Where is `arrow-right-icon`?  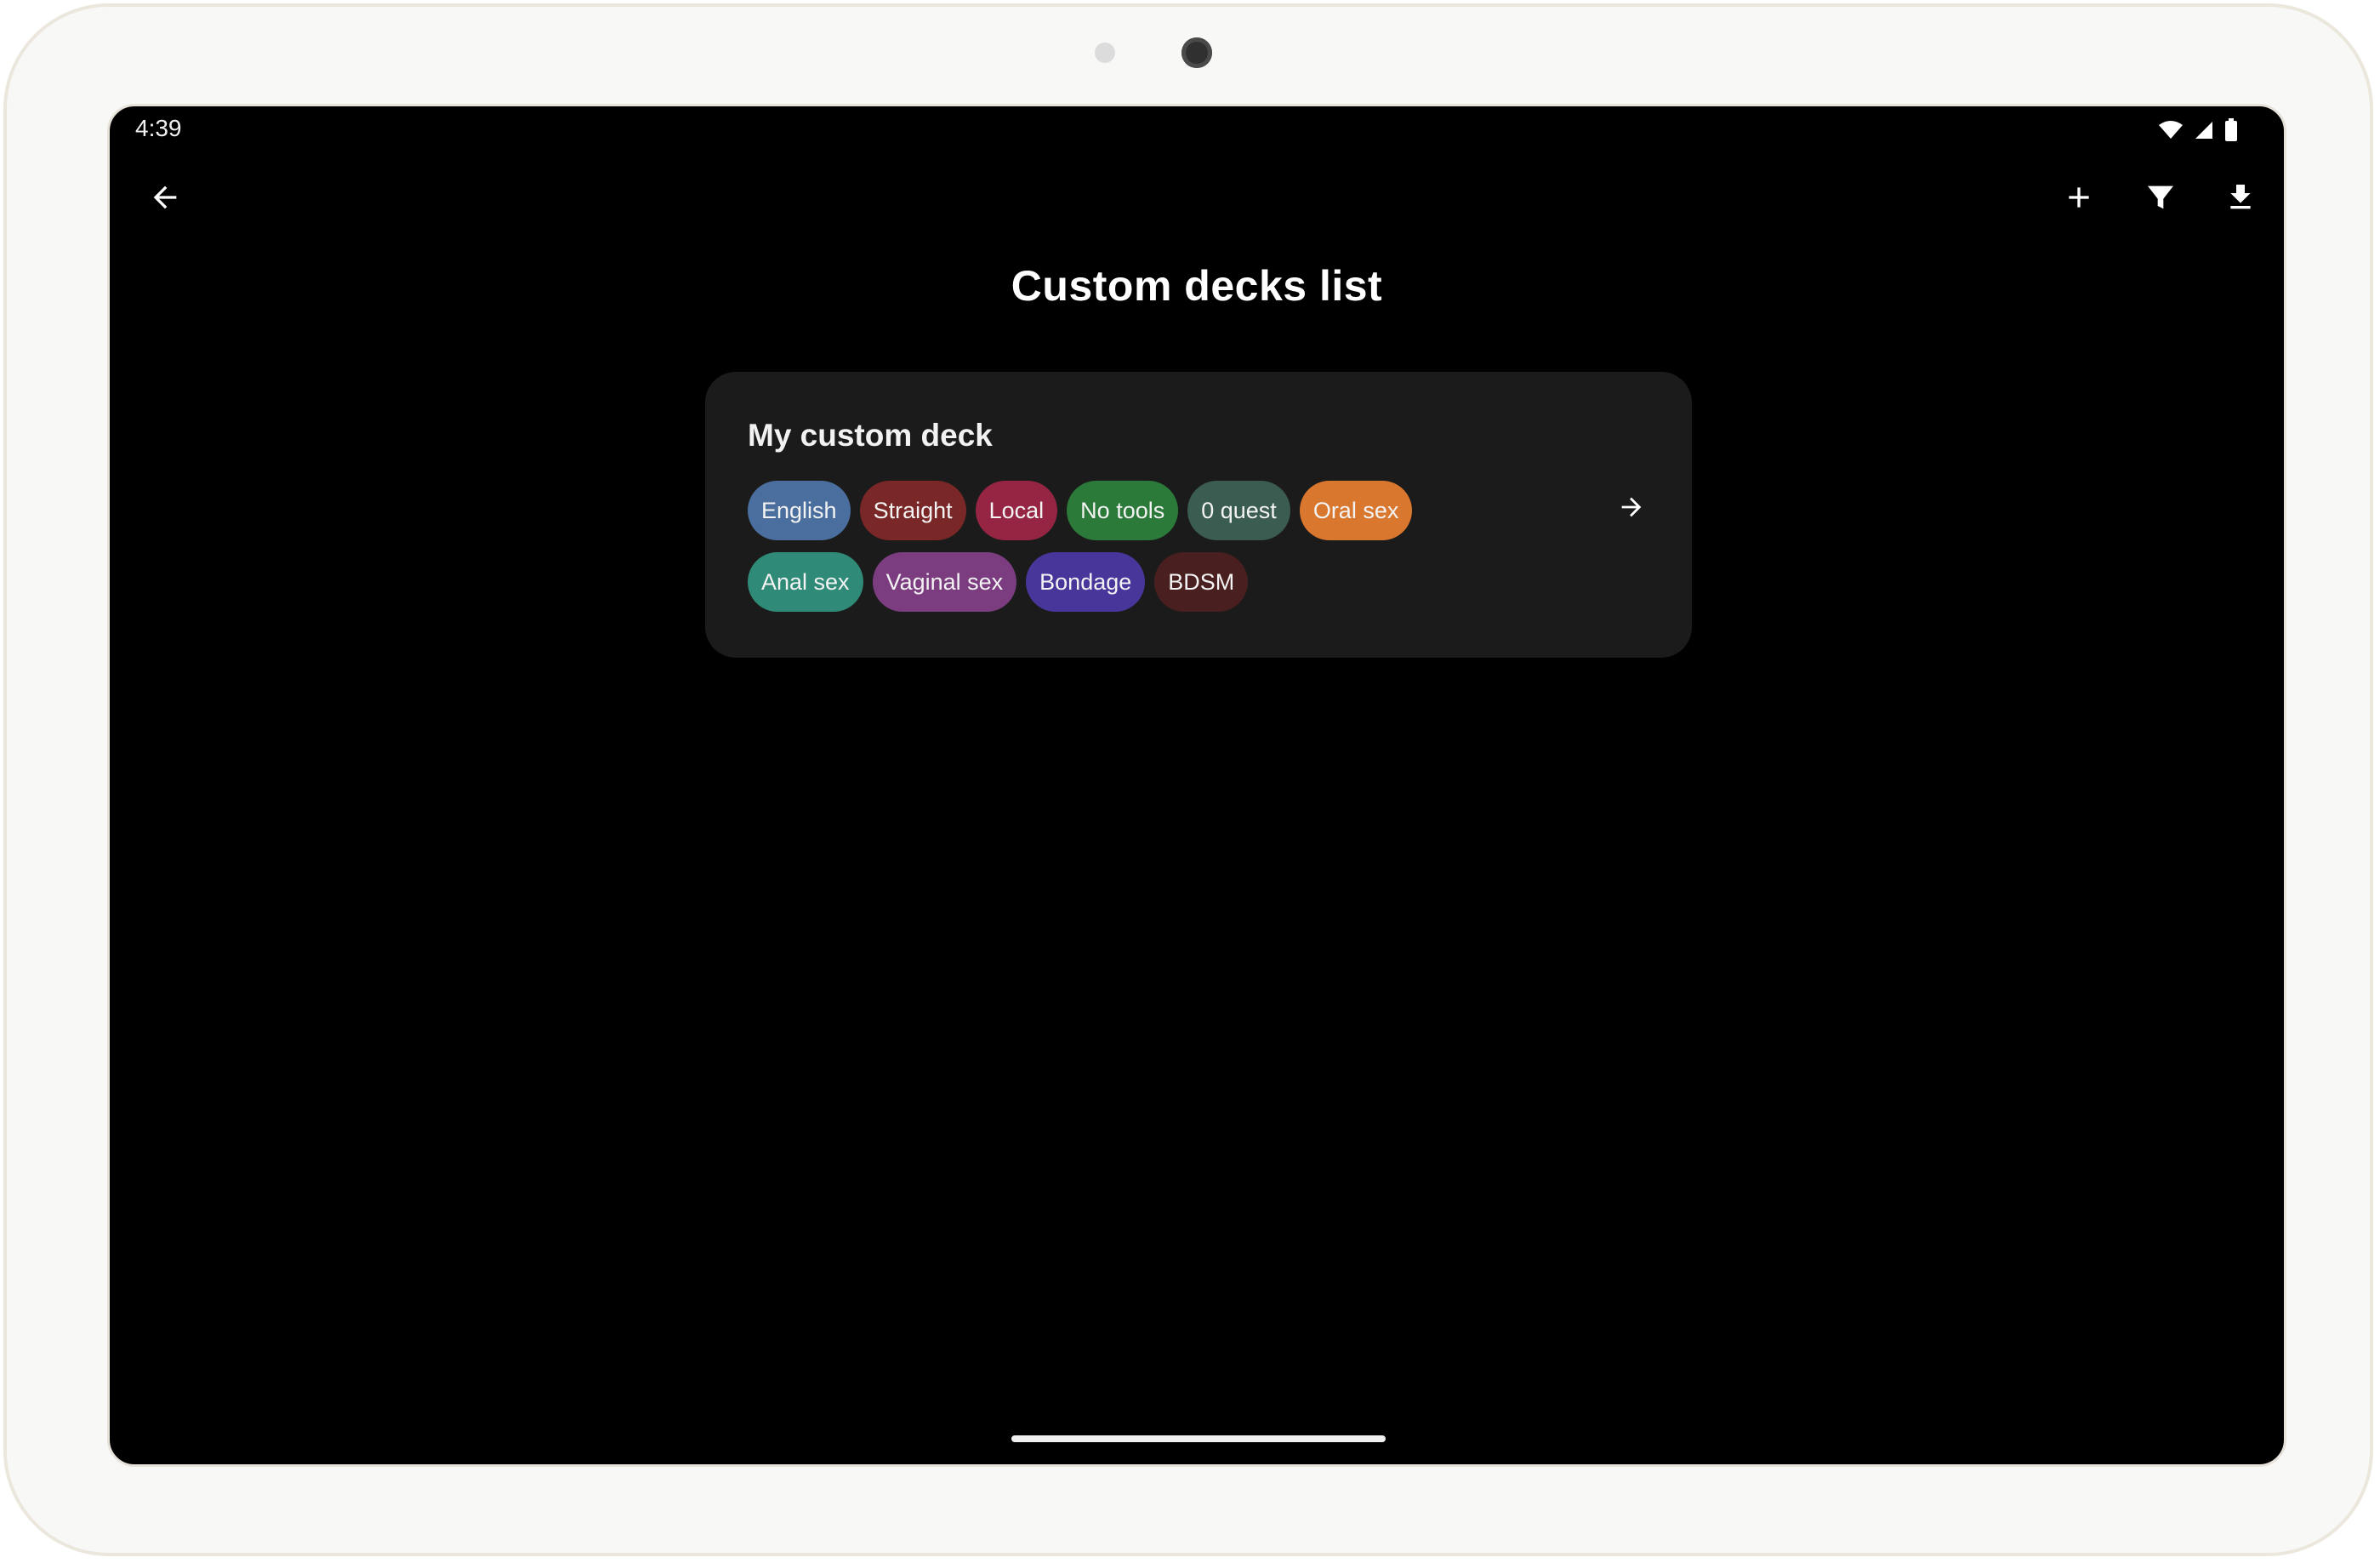
arrow-right-icon is located at coordinates (1631, 510).